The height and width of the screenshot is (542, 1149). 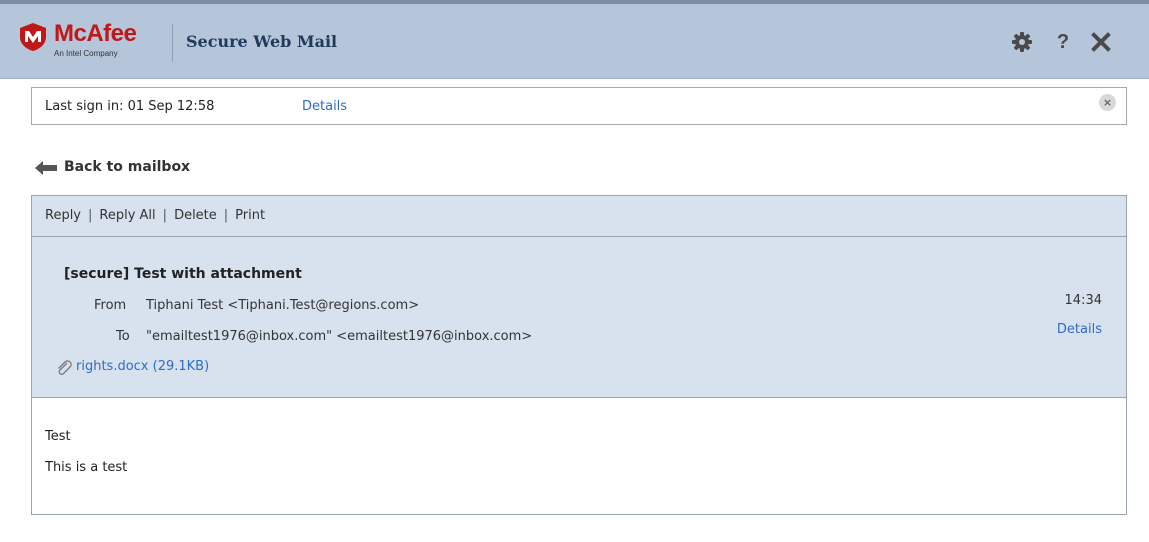 What do you see at coordinates (65, 367) in the screenshot?
I see `paperclip-icon` at bounding box center [65, 367].